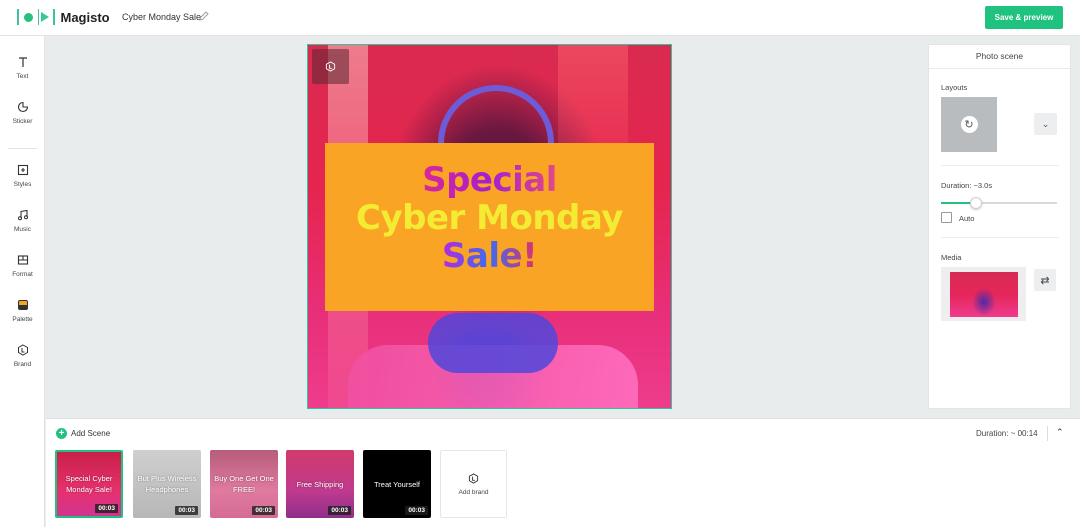 The image size is (1080, 527). Describe the element at coordinates (397, 484) in the screenshot. I see `scene-thumbnail: Treat Yourself 00:03` at that location.